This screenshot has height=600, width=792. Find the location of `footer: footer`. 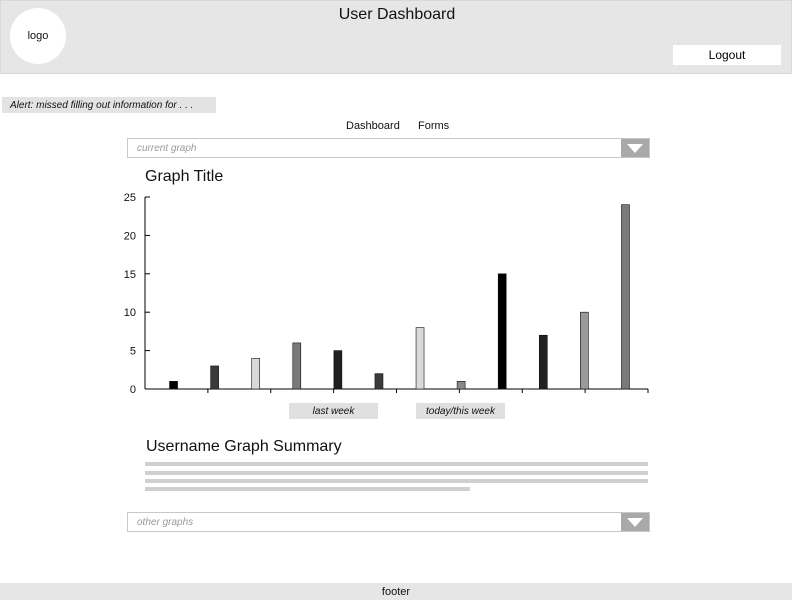

footer: footer is located at coordinates (396, 591).